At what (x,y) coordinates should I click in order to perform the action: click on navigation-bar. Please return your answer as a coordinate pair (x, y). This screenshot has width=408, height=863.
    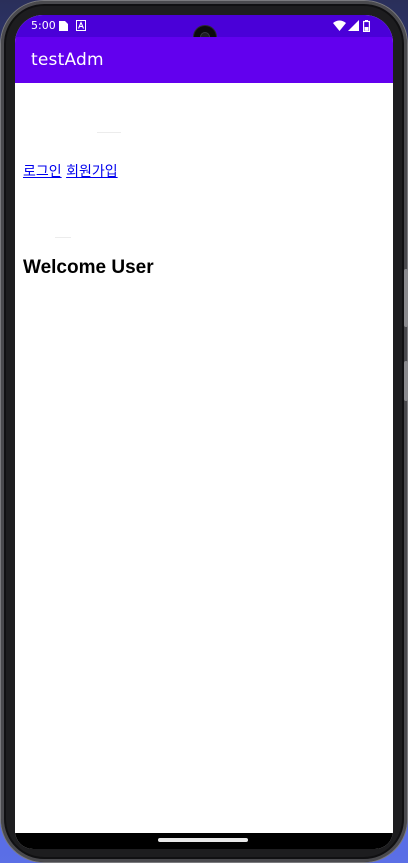
    Looking at the image, I should click on (204, 841).